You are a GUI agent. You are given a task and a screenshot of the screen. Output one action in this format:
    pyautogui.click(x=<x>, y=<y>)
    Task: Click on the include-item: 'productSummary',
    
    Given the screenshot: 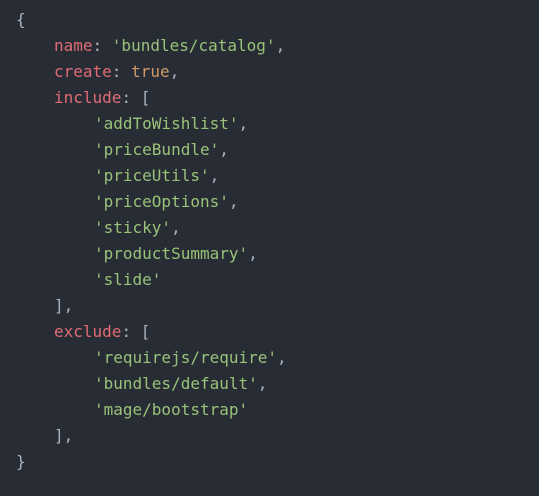 What is the action you would take?
    pyautogui.click(x=176, y=253)
    